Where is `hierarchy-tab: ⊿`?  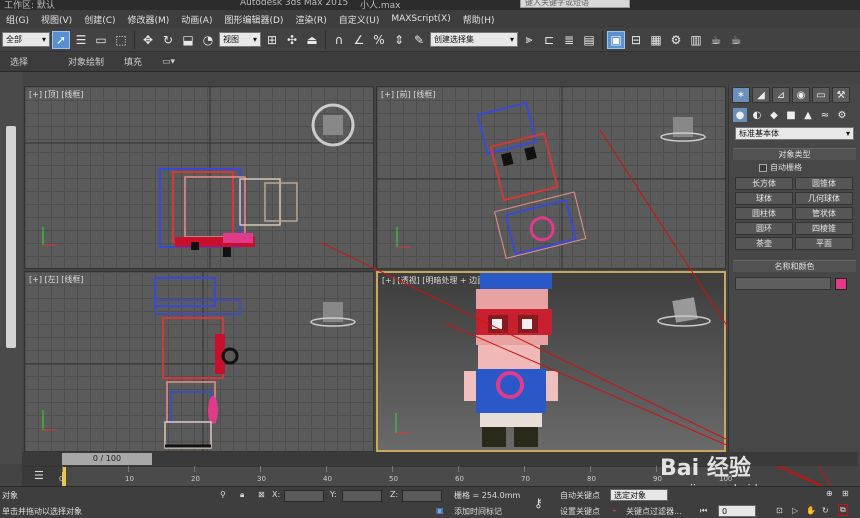
hierarchy-tab: ⊿ is located at coordinates (781, 95).